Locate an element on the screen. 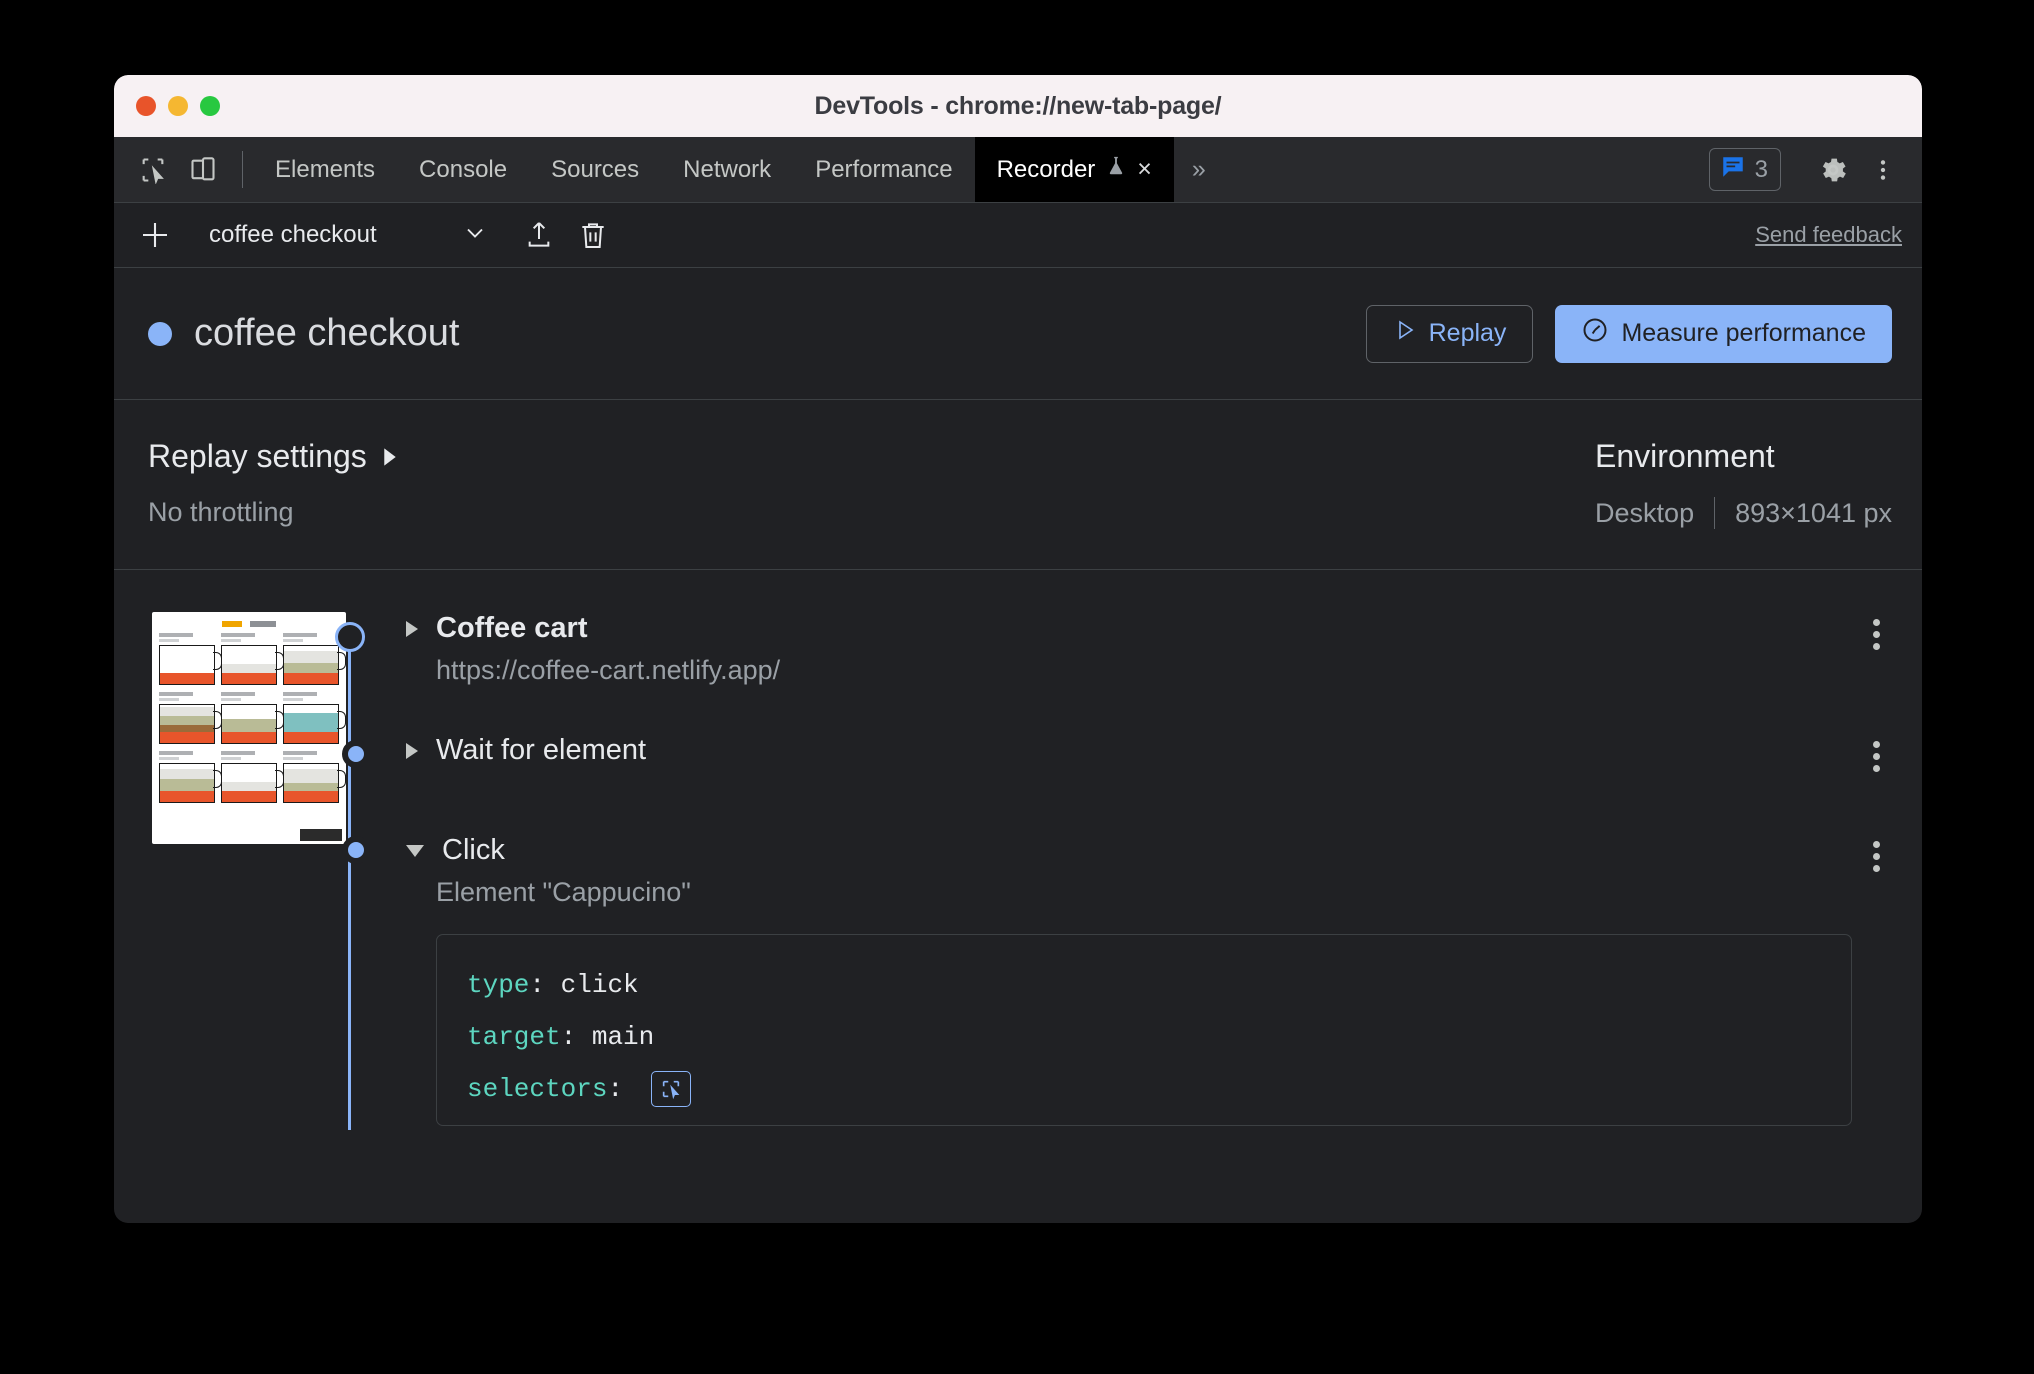 The image size is (2034, 1374). recording-selector: coffee checkout is located at coordinates (344, 235).